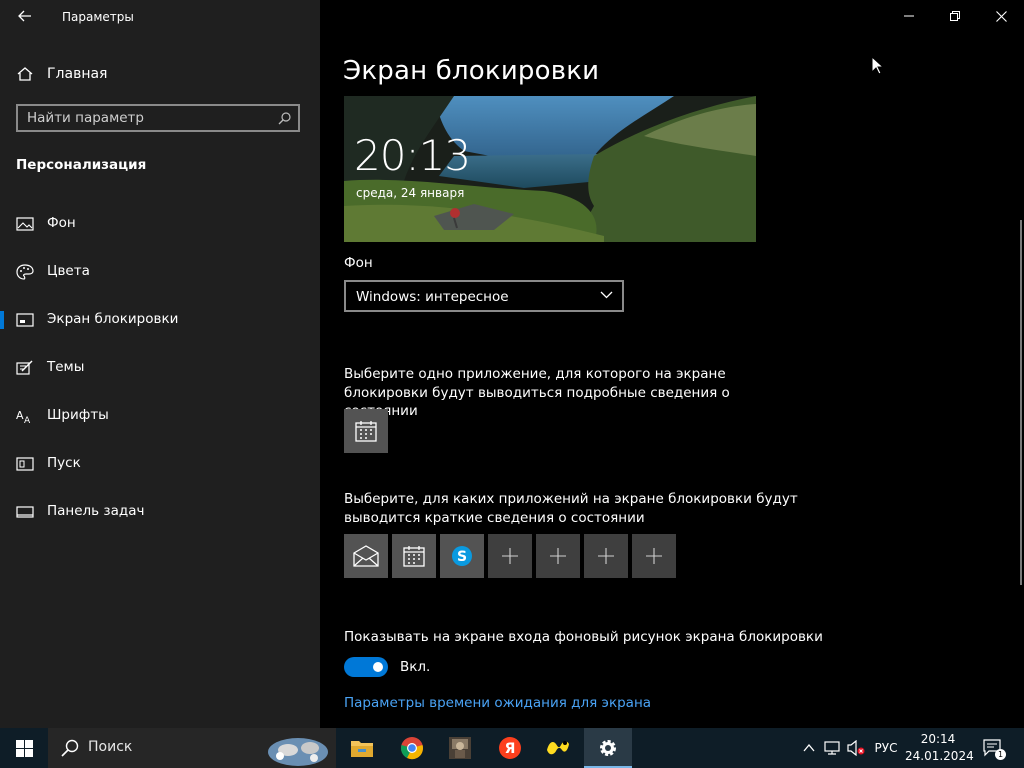  I want to click on sidebar-item-background: Фон, so click(160, 224).